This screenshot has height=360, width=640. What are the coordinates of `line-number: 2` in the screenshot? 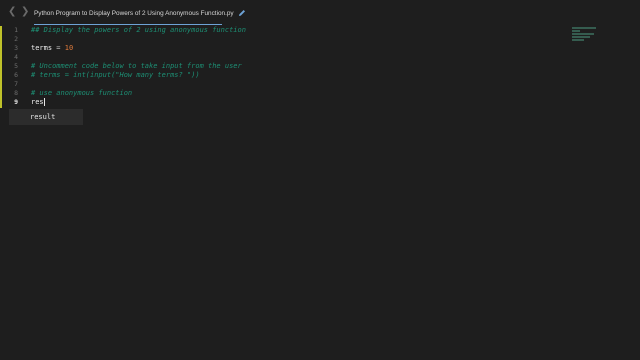 It's located at (16, 39).